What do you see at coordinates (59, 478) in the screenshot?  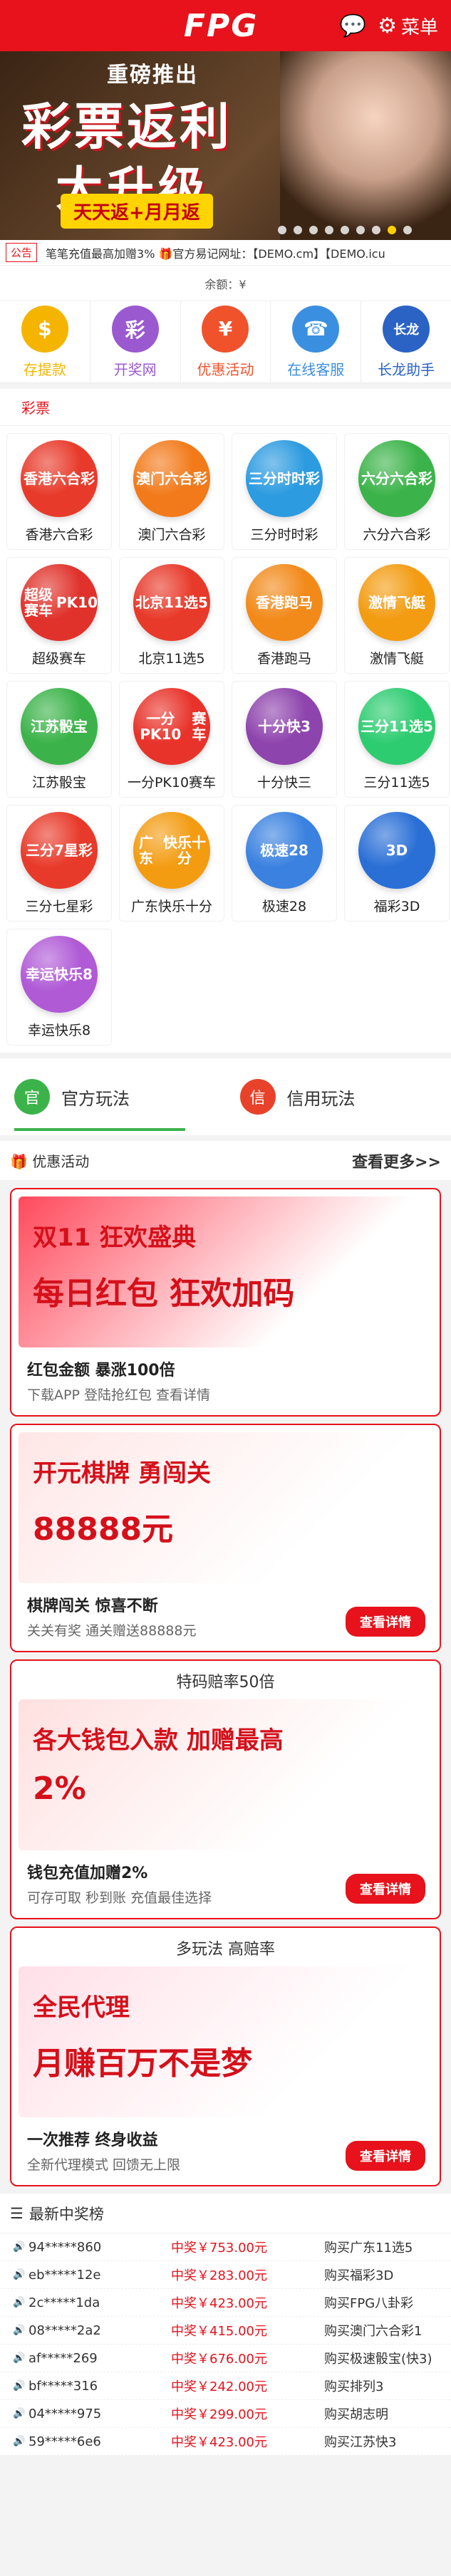 I see `lottery-ball-icon: 香港 六合彩` at bounding box center [59, 478].